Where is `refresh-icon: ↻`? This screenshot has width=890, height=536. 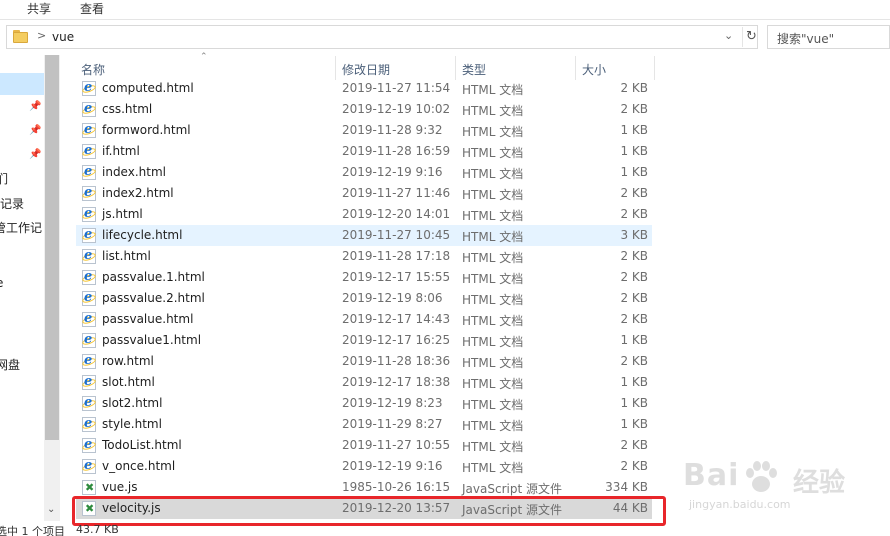 refresh-icon: ↻ is located at coordinates (751, 37).